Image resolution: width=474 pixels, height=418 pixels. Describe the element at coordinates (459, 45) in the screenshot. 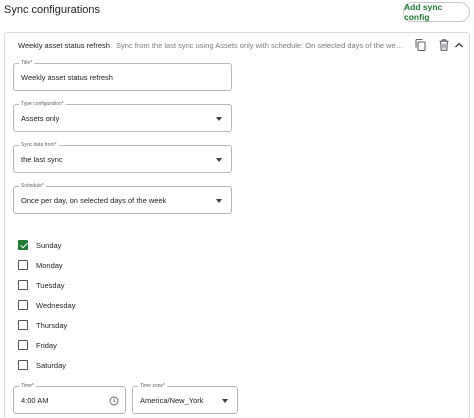

I see `chevron-up-icon` at that location.